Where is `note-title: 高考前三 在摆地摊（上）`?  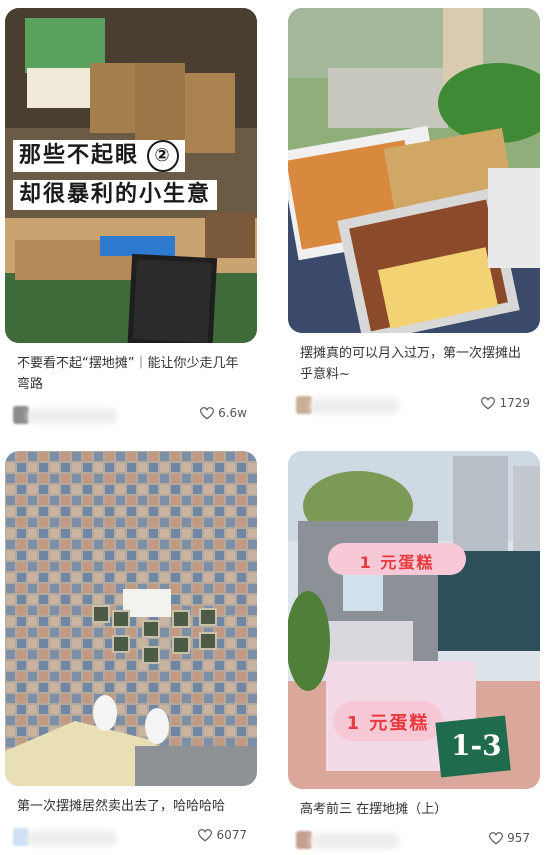 note-title: 高考前三 在摆地摊（上） is located at coordinates (416, 809).